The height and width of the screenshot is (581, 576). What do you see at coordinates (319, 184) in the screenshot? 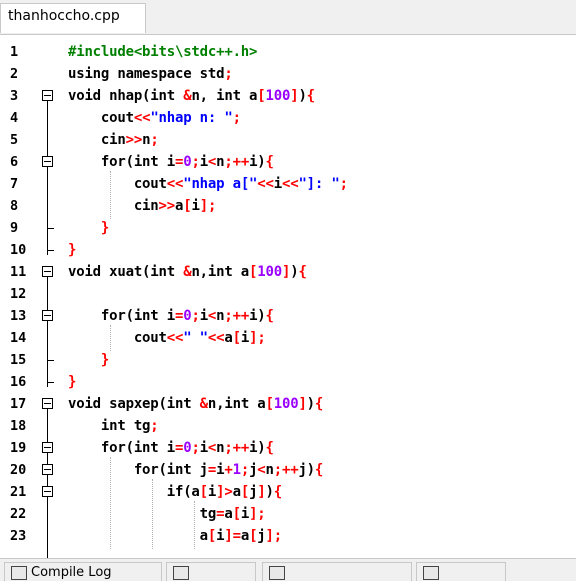
I see `code-token: "]: "` at bounding box center [319, 184].